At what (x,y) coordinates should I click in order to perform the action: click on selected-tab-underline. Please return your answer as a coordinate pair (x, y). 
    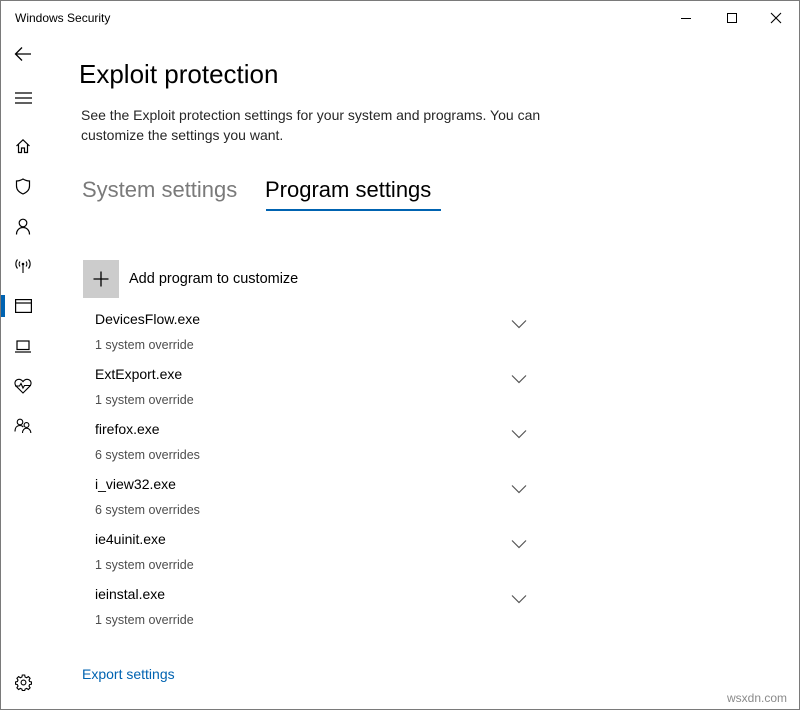
    Looking at the image, I should click on (353, 210).